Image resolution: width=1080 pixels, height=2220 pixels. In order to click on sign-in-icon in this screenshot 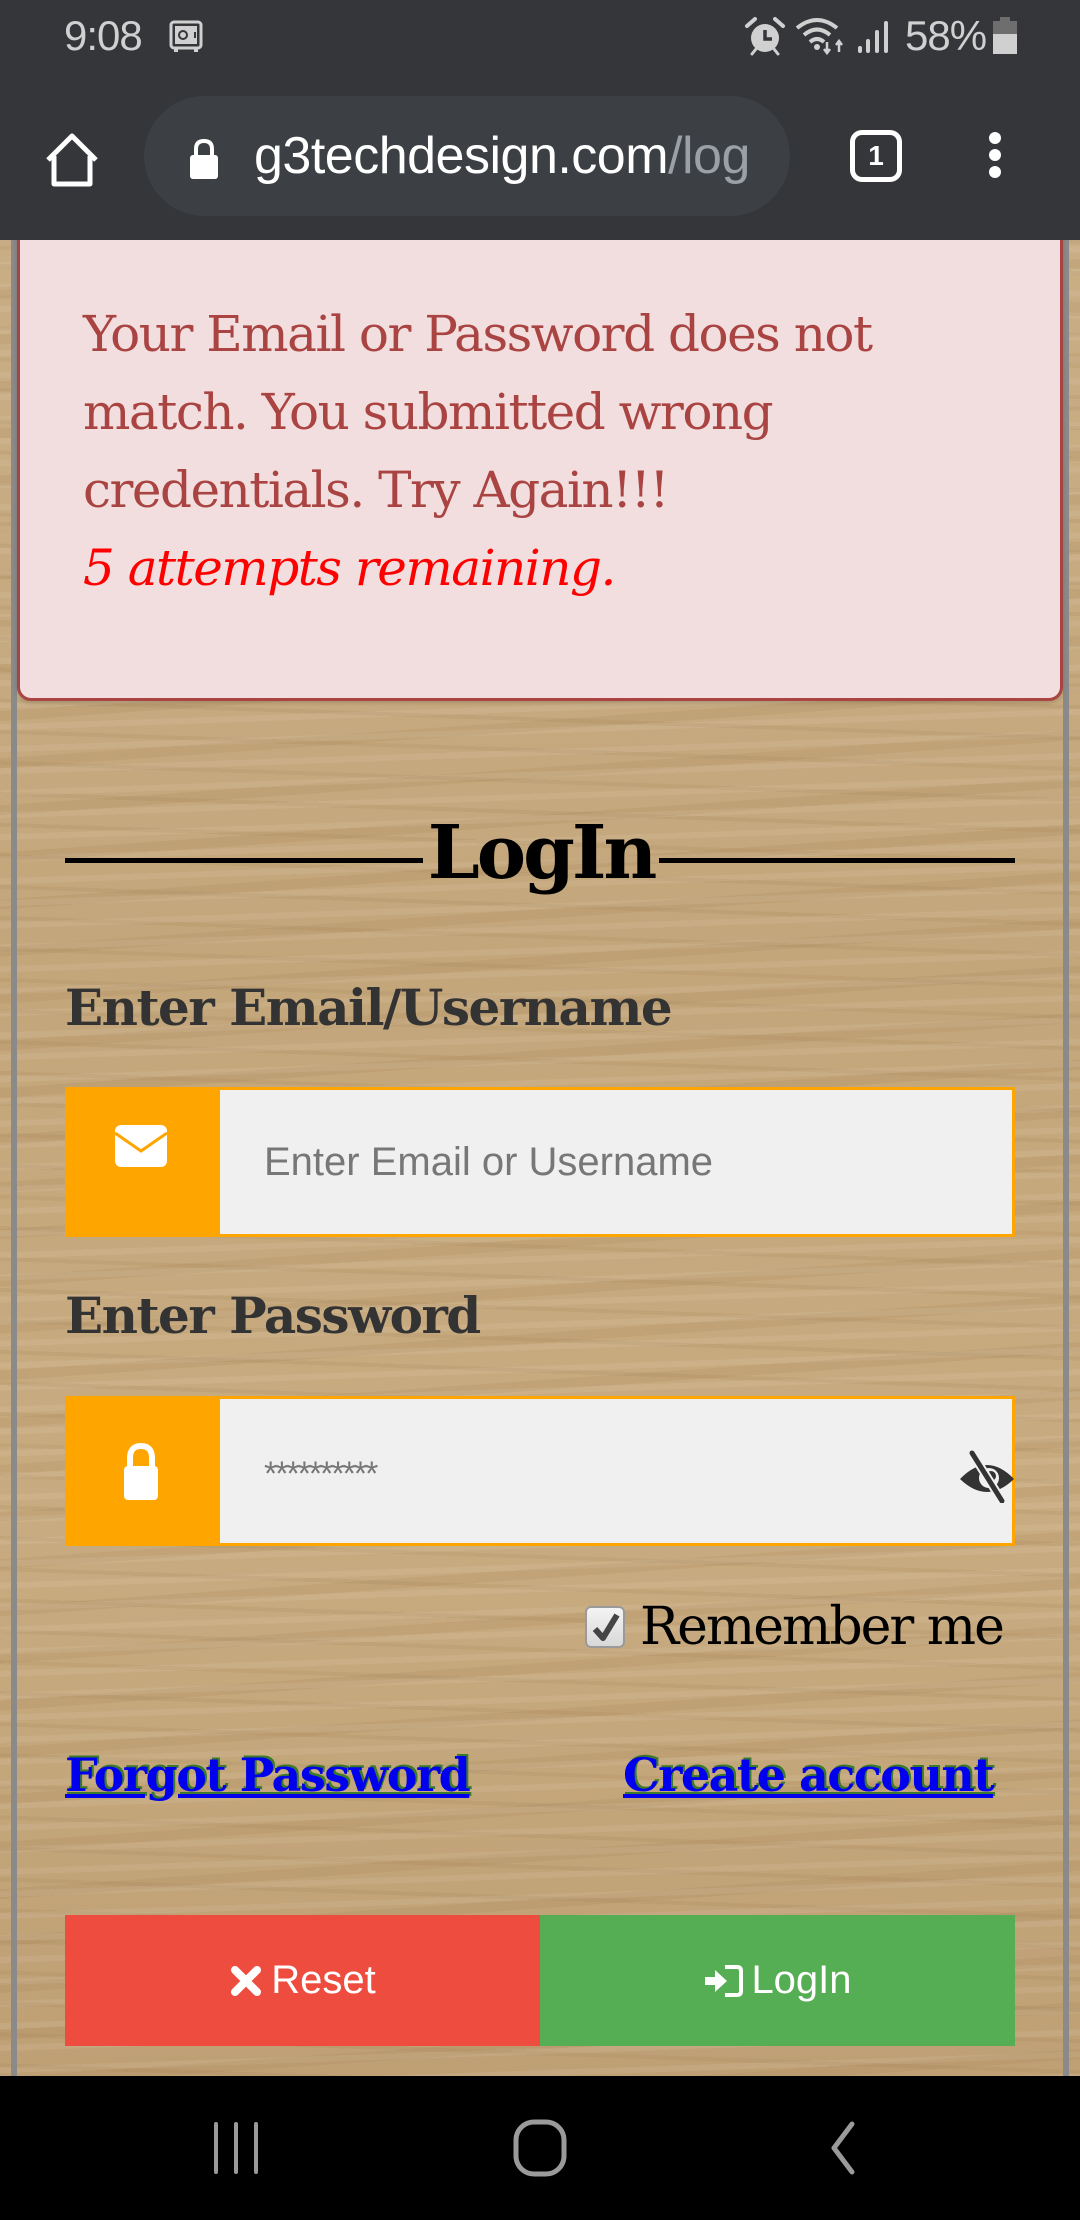, I will do `click(724, 1980)`.